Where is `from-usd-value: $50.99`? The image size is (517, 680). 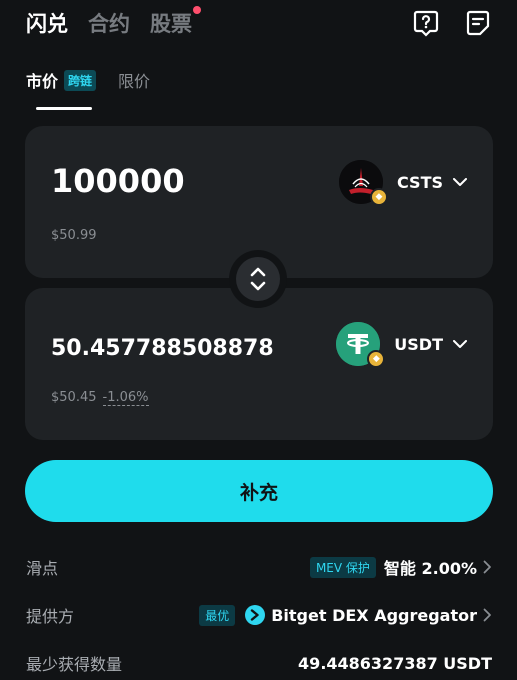 from-usd-value: $50.99 is located at coordinates (74, 235).